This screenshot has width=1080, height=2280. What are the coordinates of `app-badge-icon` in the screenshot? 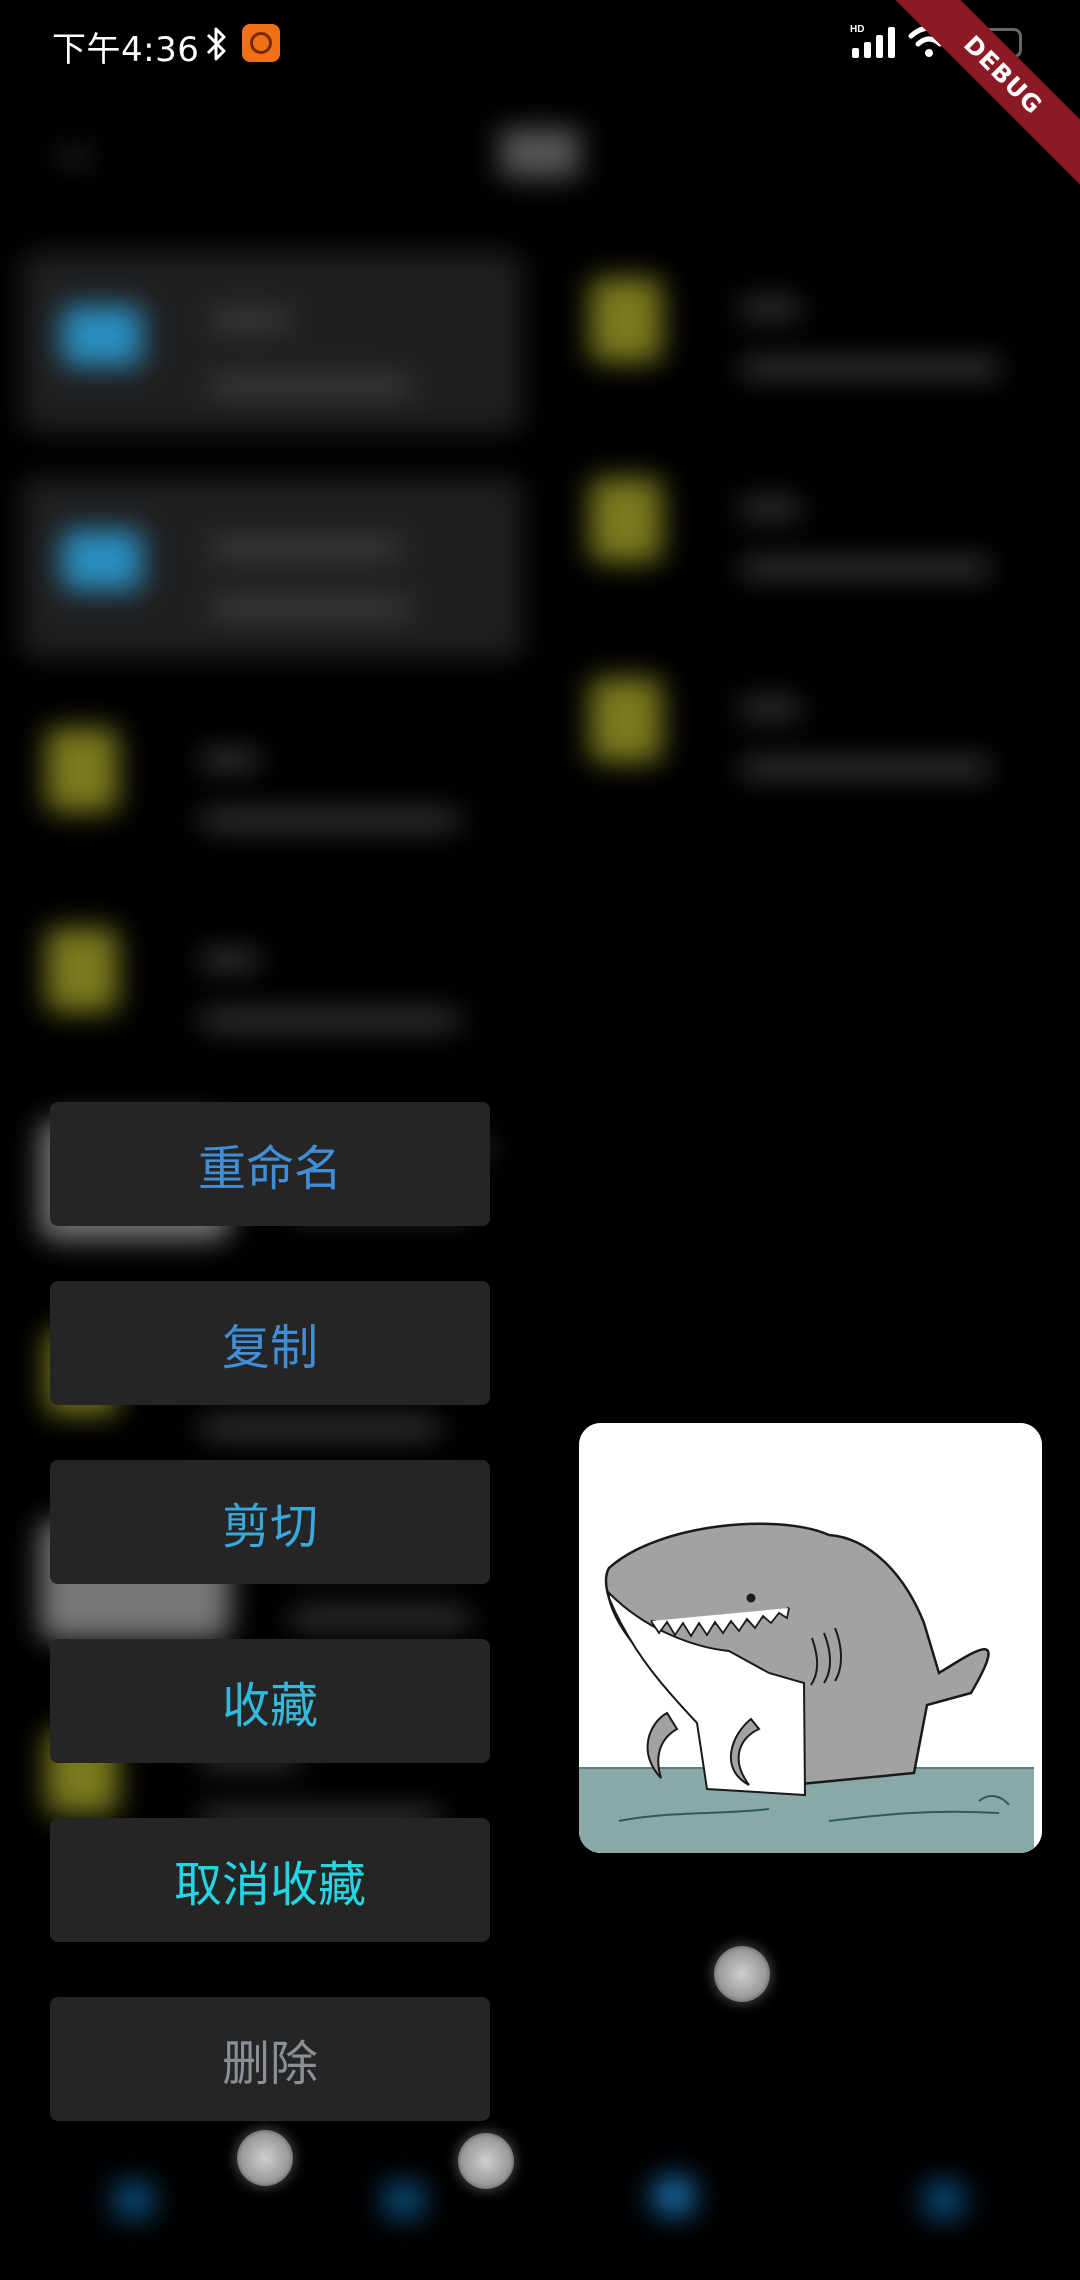 It's located at (261, 43).